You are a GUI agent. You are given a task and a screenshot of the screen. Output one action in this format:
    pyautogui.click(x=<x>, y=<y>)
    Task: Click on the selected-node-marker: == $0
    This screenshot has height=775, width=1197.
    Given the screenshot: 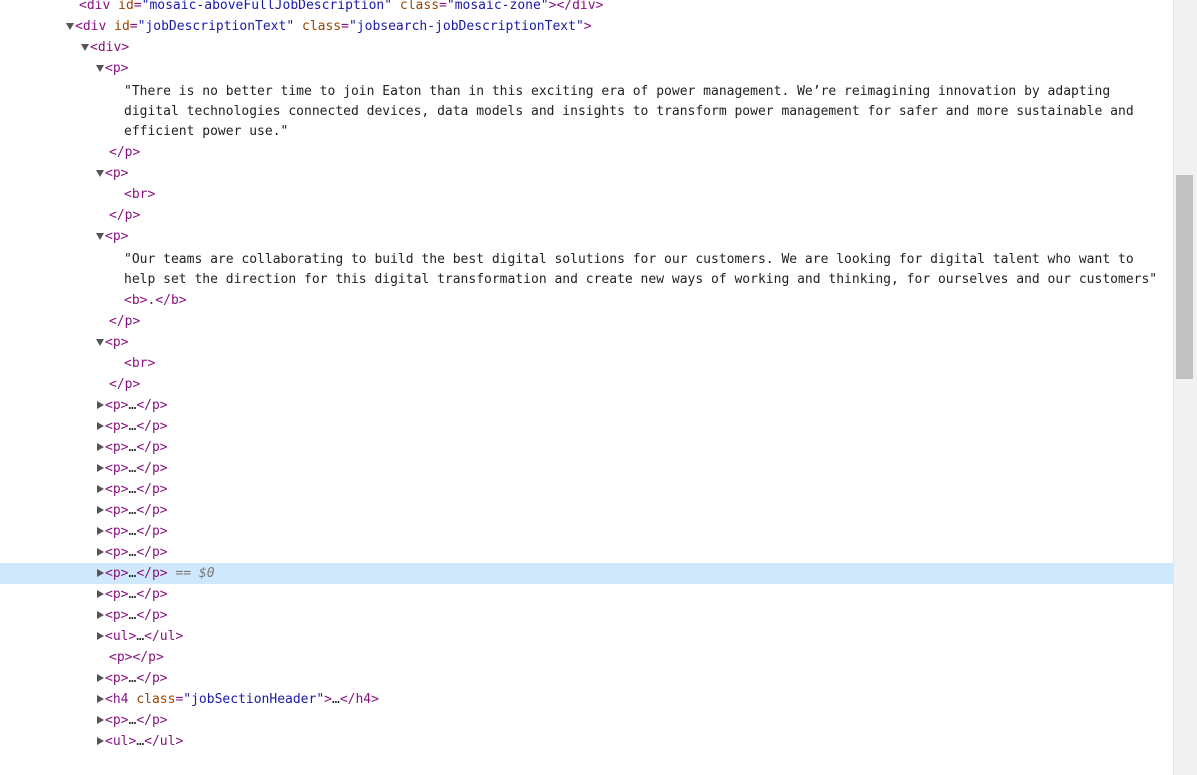 What is the action you would take?
    pyautogui.click(x=191, y=573)
    